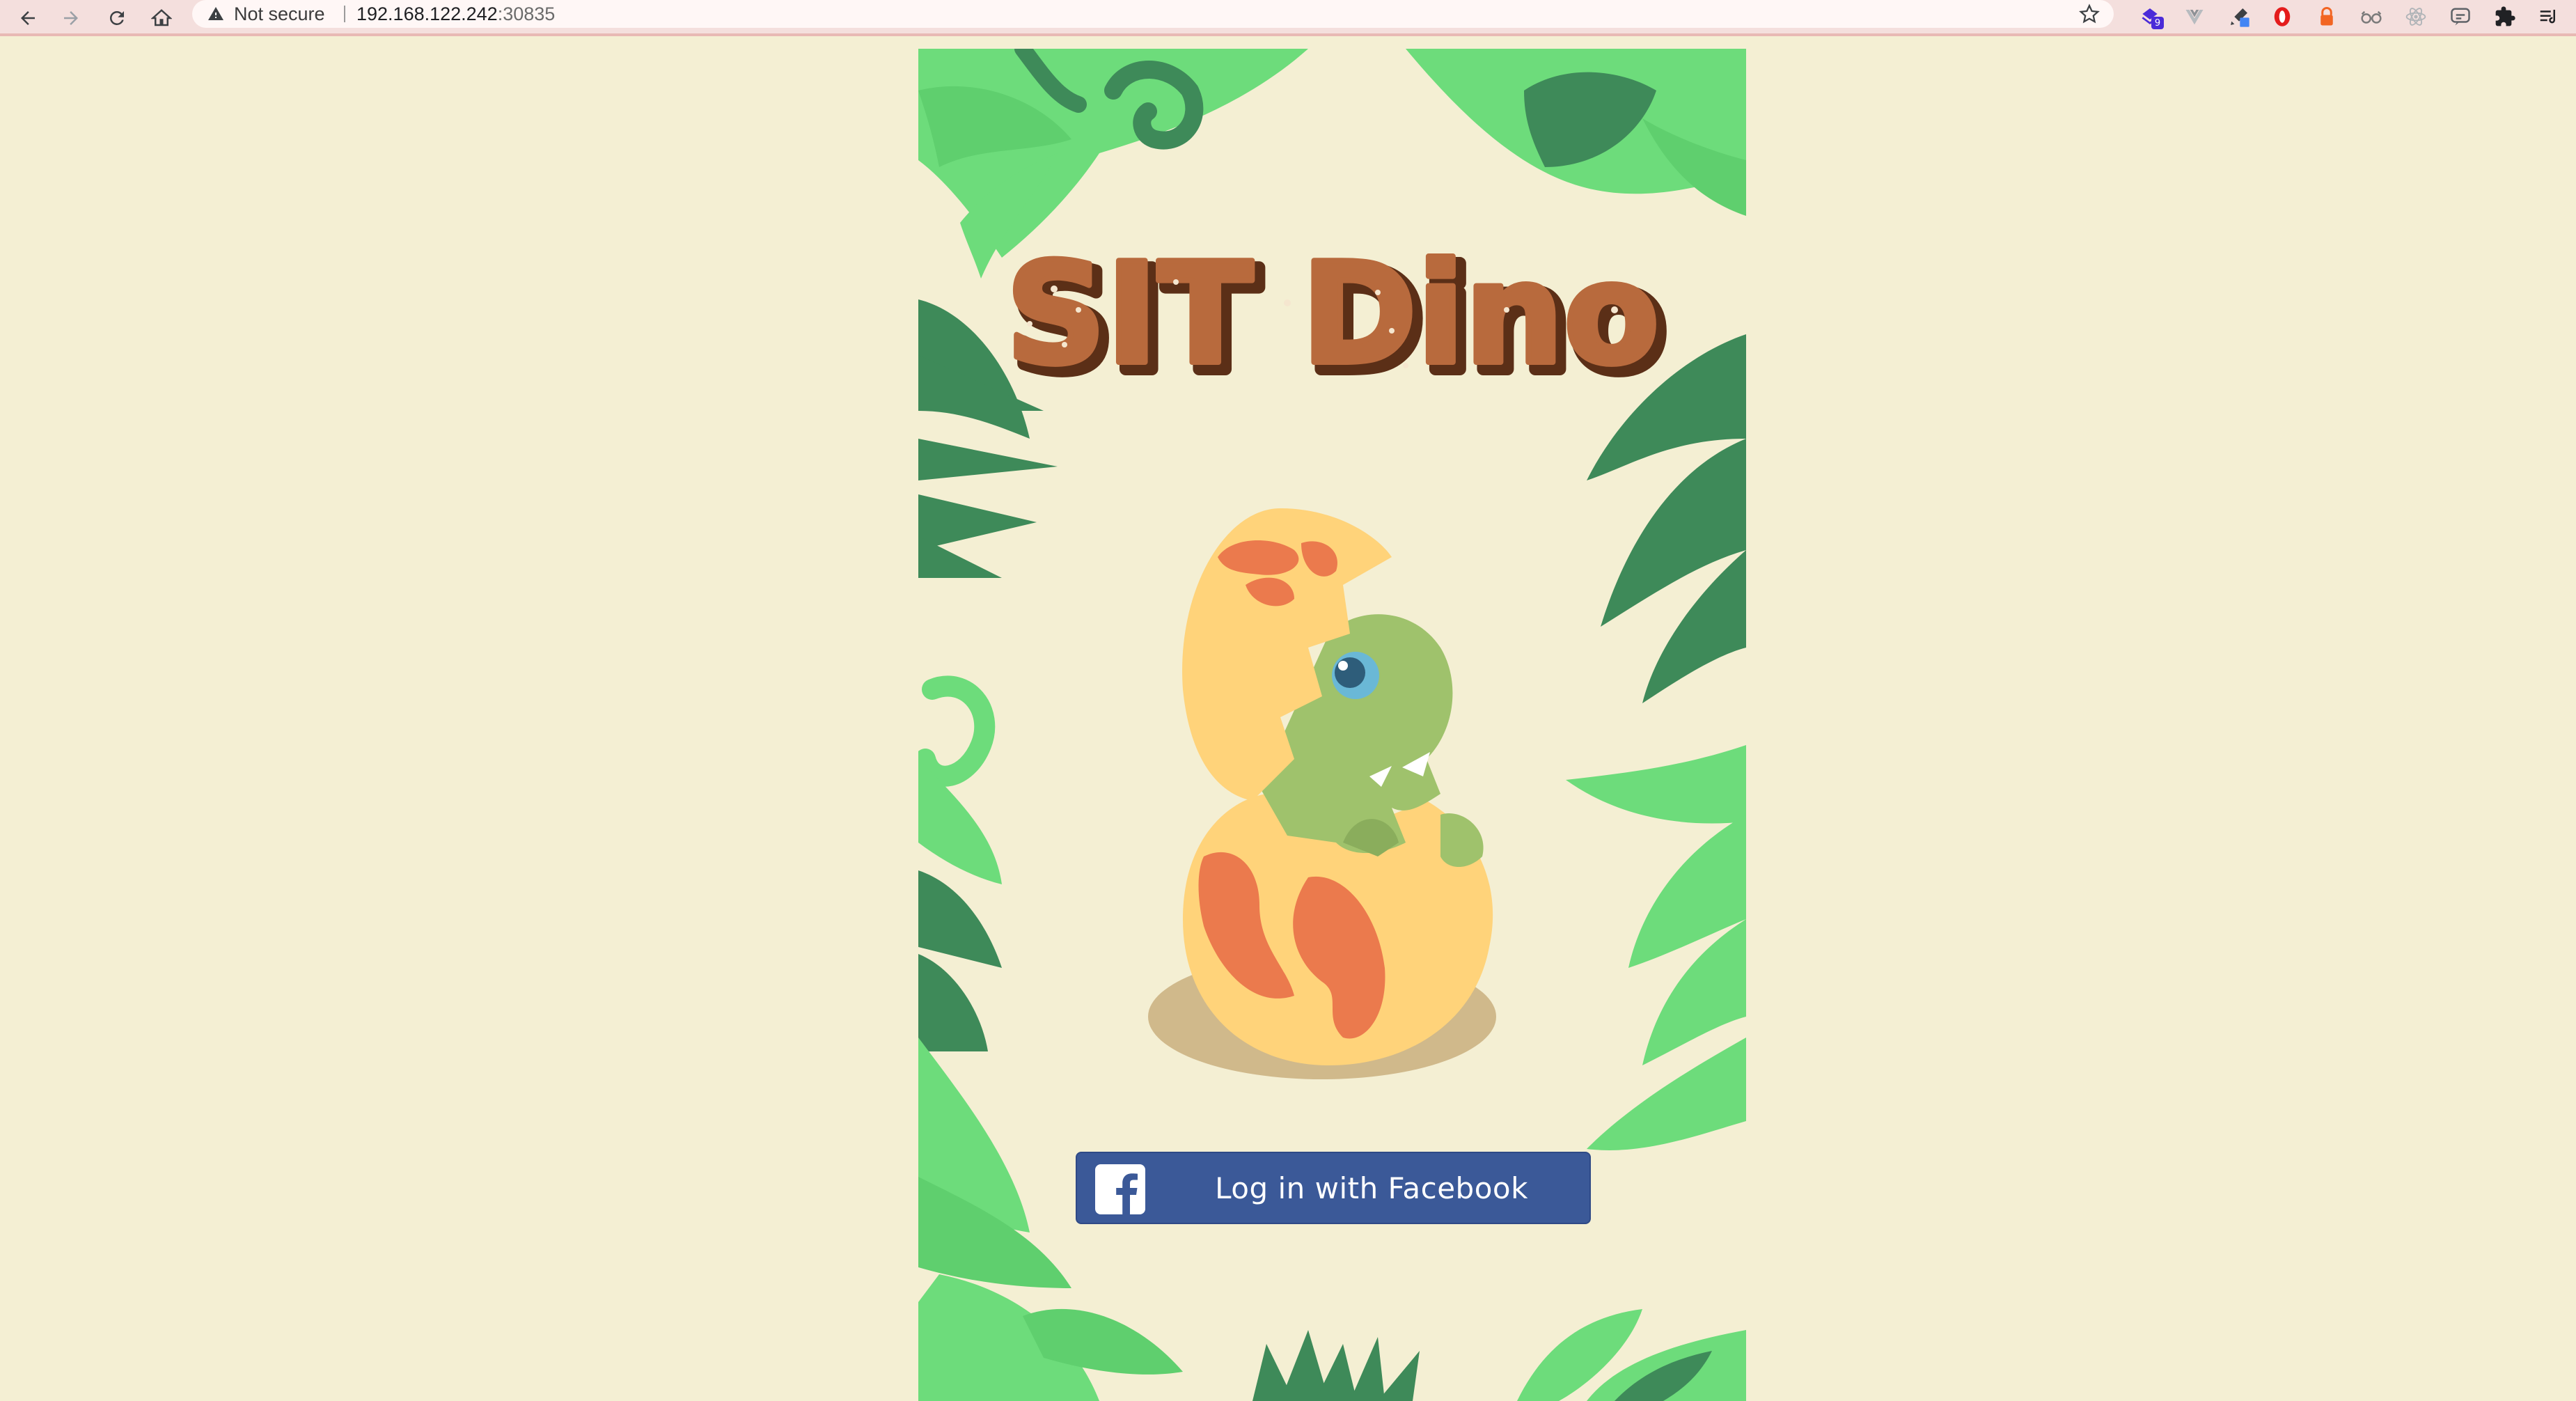  I want to click on extension-react-button, so click(2416, 16).